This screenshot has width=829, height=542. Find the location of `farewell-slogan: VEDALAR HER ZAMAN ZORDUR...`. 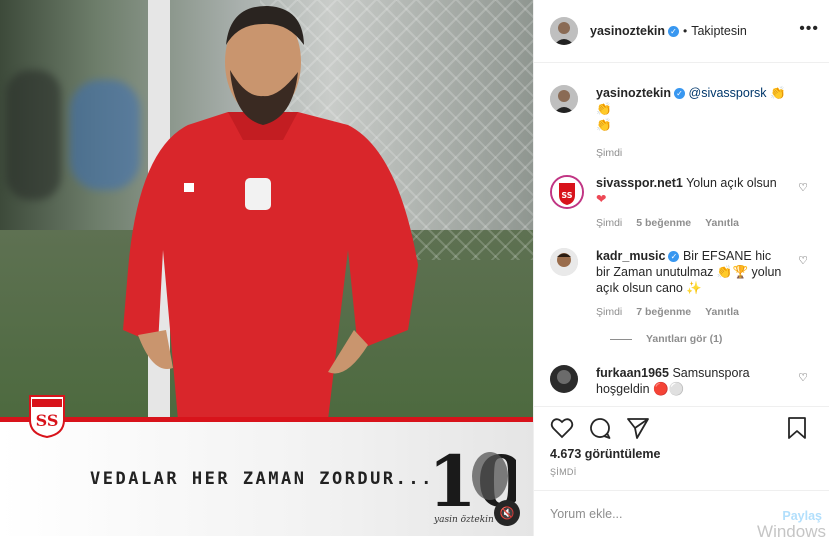

farewell-slogan: VEDALAR HER ZAMAN ZORDUR... is located at coordinates (262, 479).